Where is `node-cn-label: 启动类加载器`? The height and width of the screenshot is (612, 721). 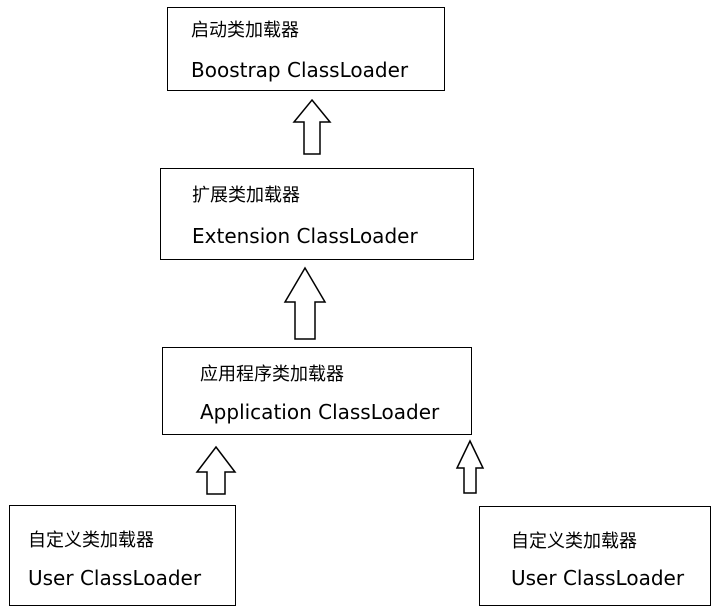 node-cn-label: 启动类加载器 is located at coordinates (245, 30).